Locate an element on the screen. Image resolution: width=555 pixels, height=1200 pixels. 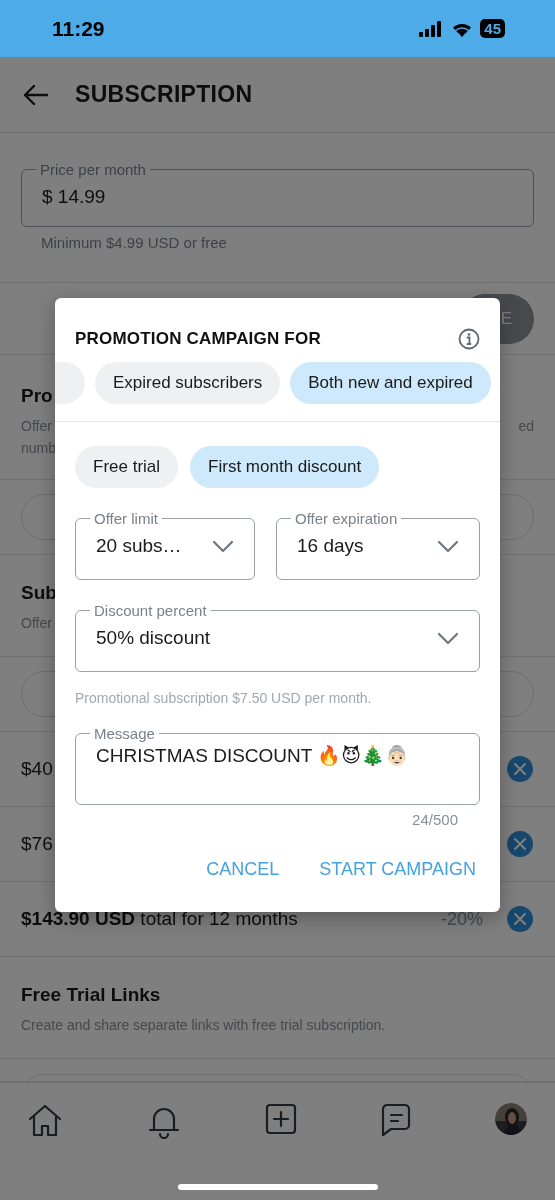
helper-text: Promotional subscription $7.50 USD per month. is located at coordinates (223, 697).